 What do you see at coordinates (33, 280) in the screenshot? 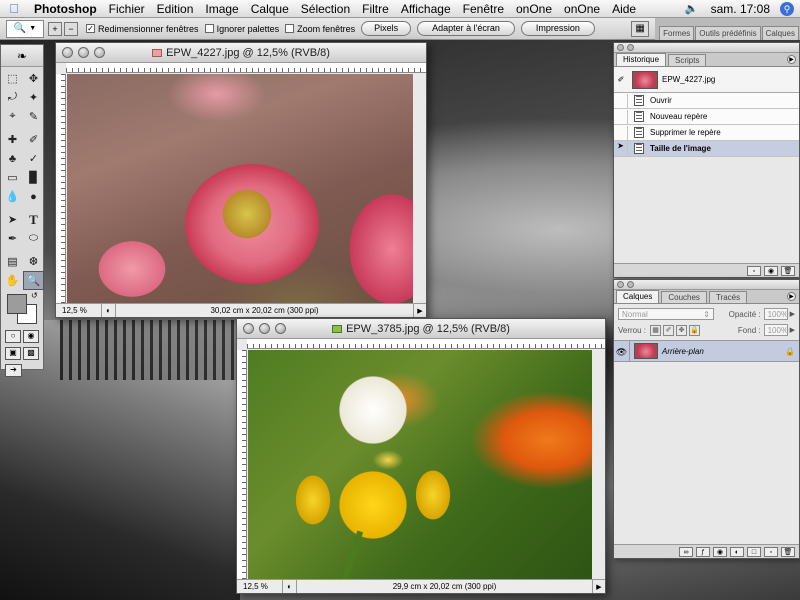
I see `zoom-tool-icon: 🔍` at bounding box center [33, 280].